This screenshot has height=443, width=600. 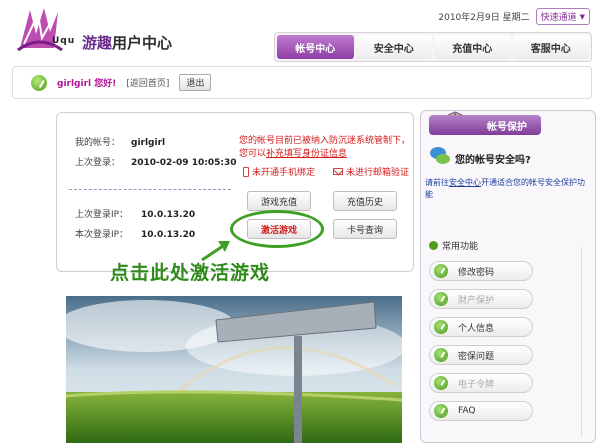 What do you see at coordinates (284, 173) in the screenshot?
I see `phone-status-text: 未开通手机绑定` at bounding box center [284, 173].